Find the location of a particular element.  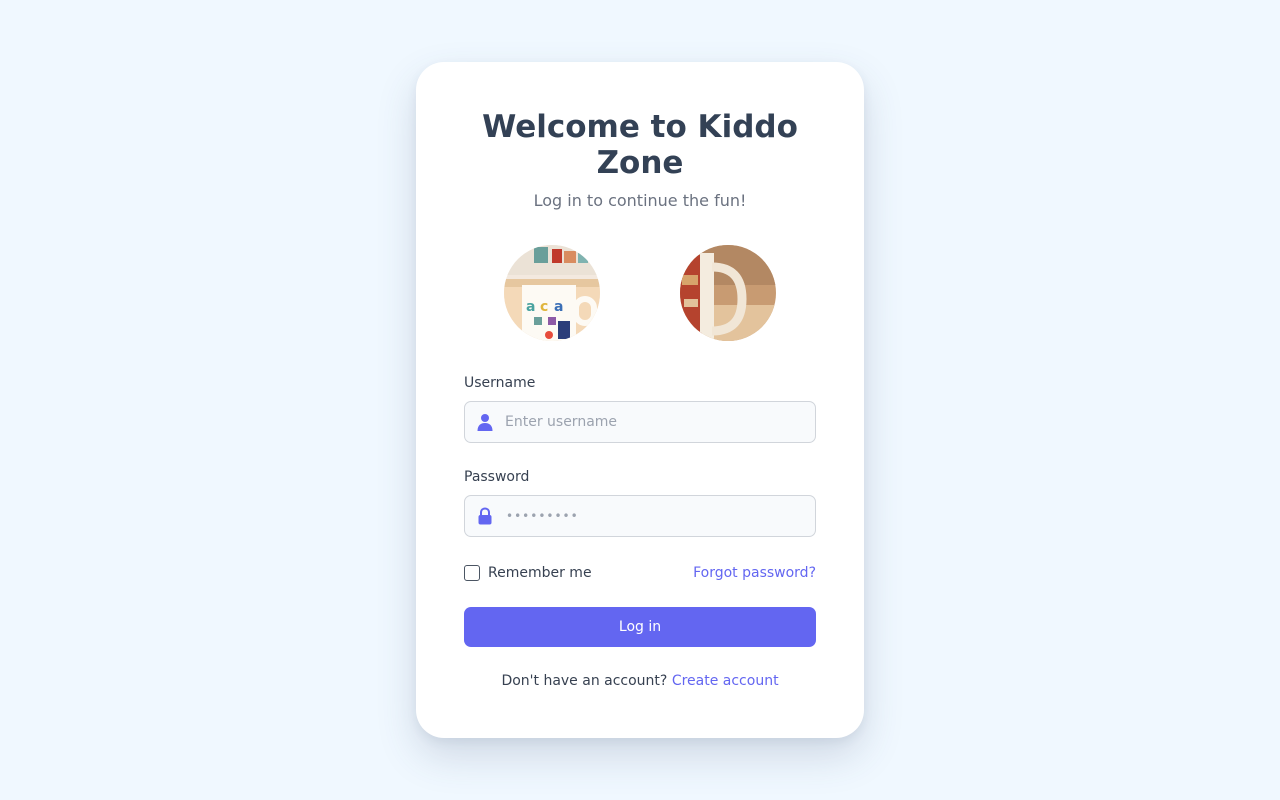

username-field is located at coordinates (640, 422).